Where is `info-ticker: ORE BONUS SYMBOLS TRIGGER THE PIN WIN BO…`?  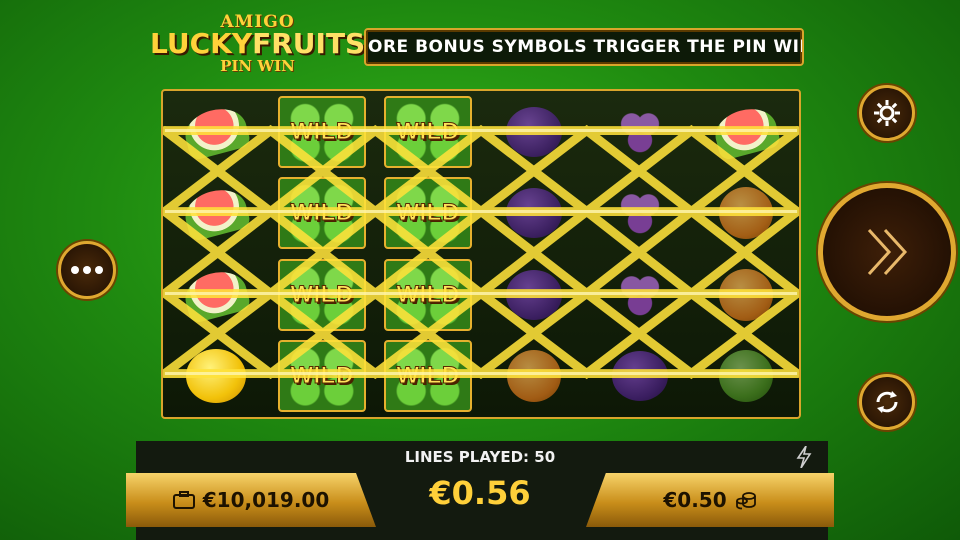 info-ticker: ORE BONUS SYMBOLS TRIGGER THE PIN WIN BO… is located at coordinates (584, 47).